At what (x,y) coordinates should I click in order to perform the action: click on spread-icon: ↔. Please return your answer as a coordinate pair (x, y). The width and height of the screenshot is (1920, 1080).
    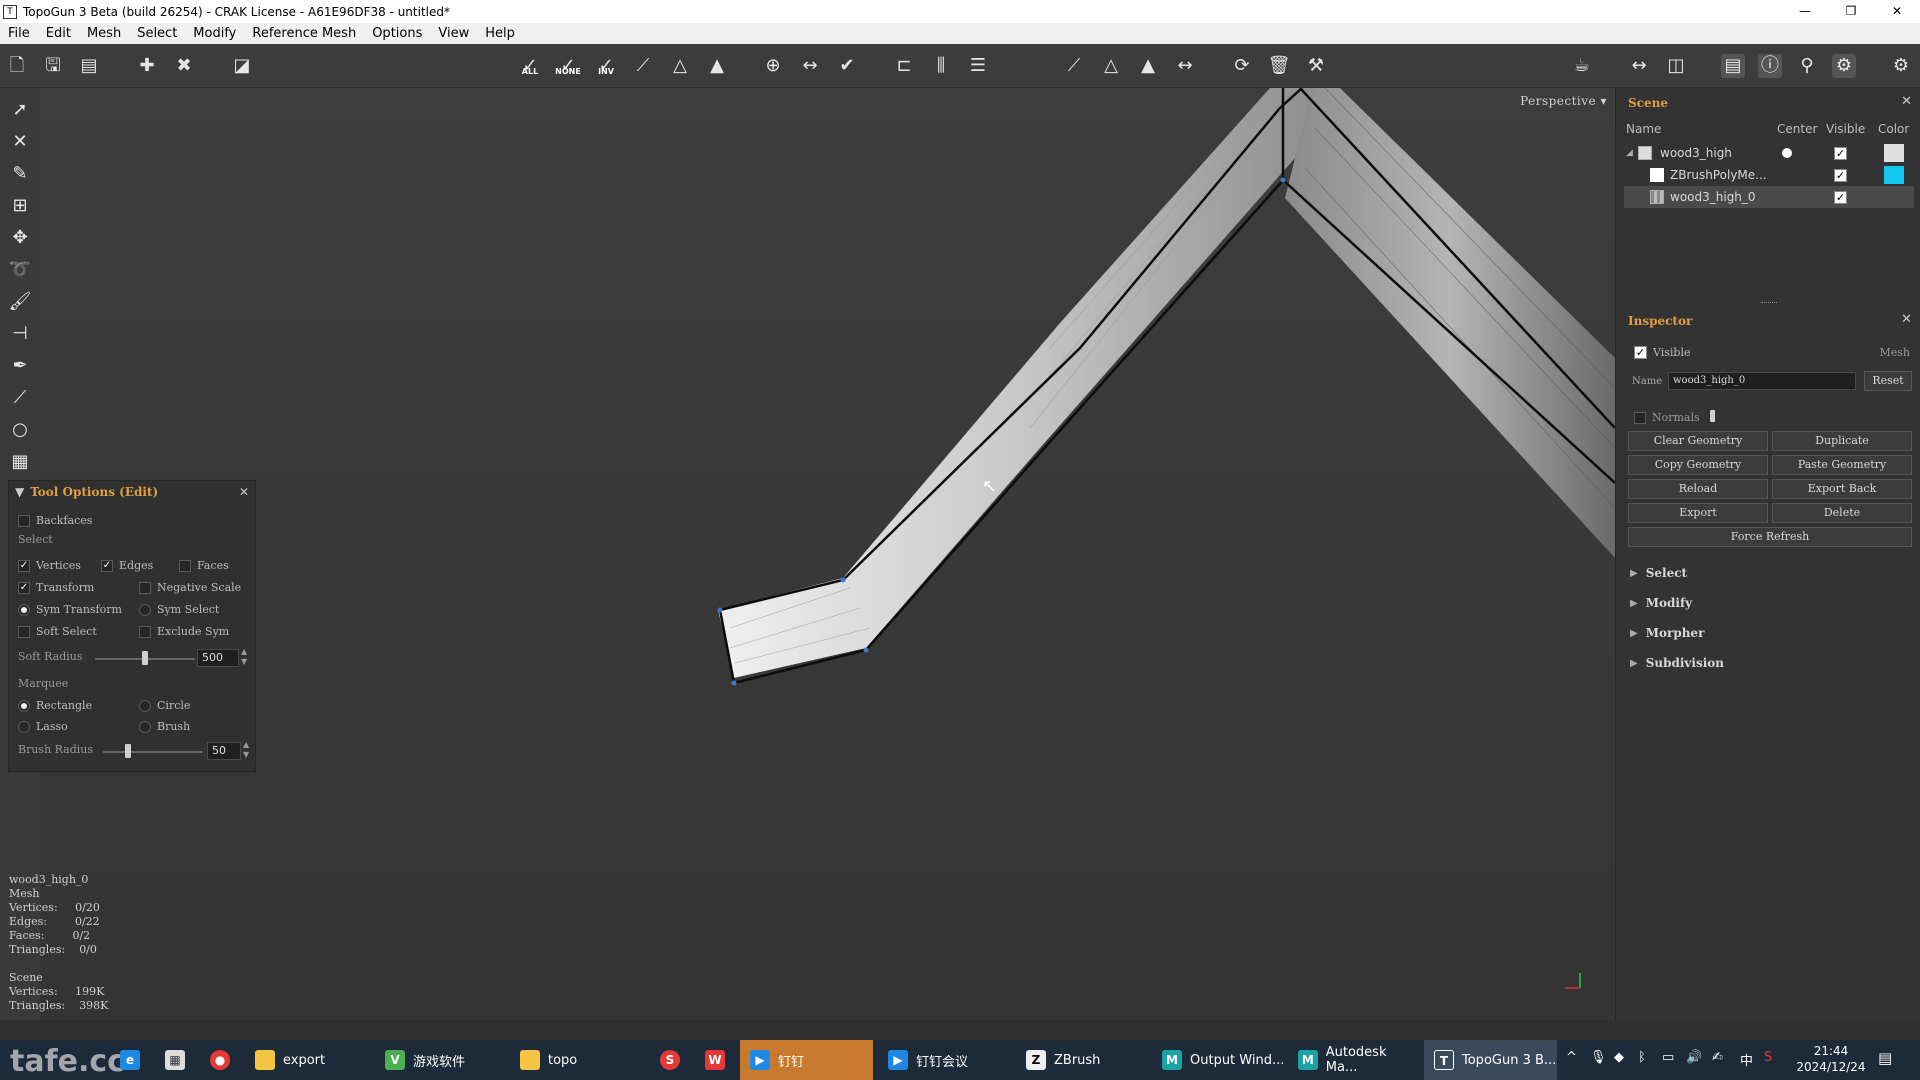
    Looking at the image, I should click on (1185, 66).